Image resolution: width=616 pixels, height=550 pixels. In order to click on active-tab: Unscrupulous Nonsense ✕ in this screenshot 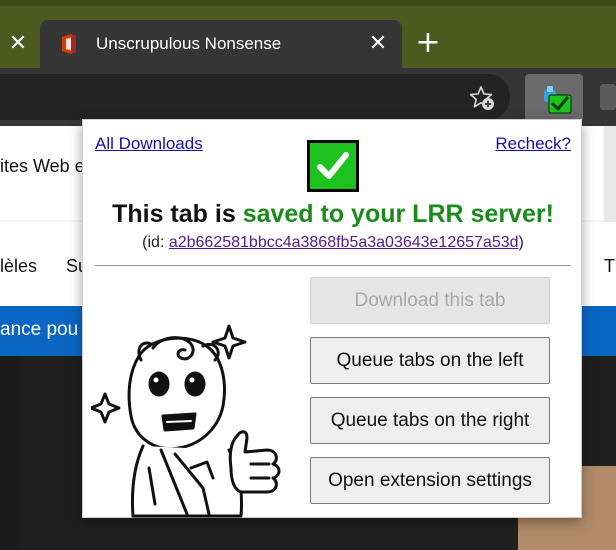, I will do `click(221, 44)`.